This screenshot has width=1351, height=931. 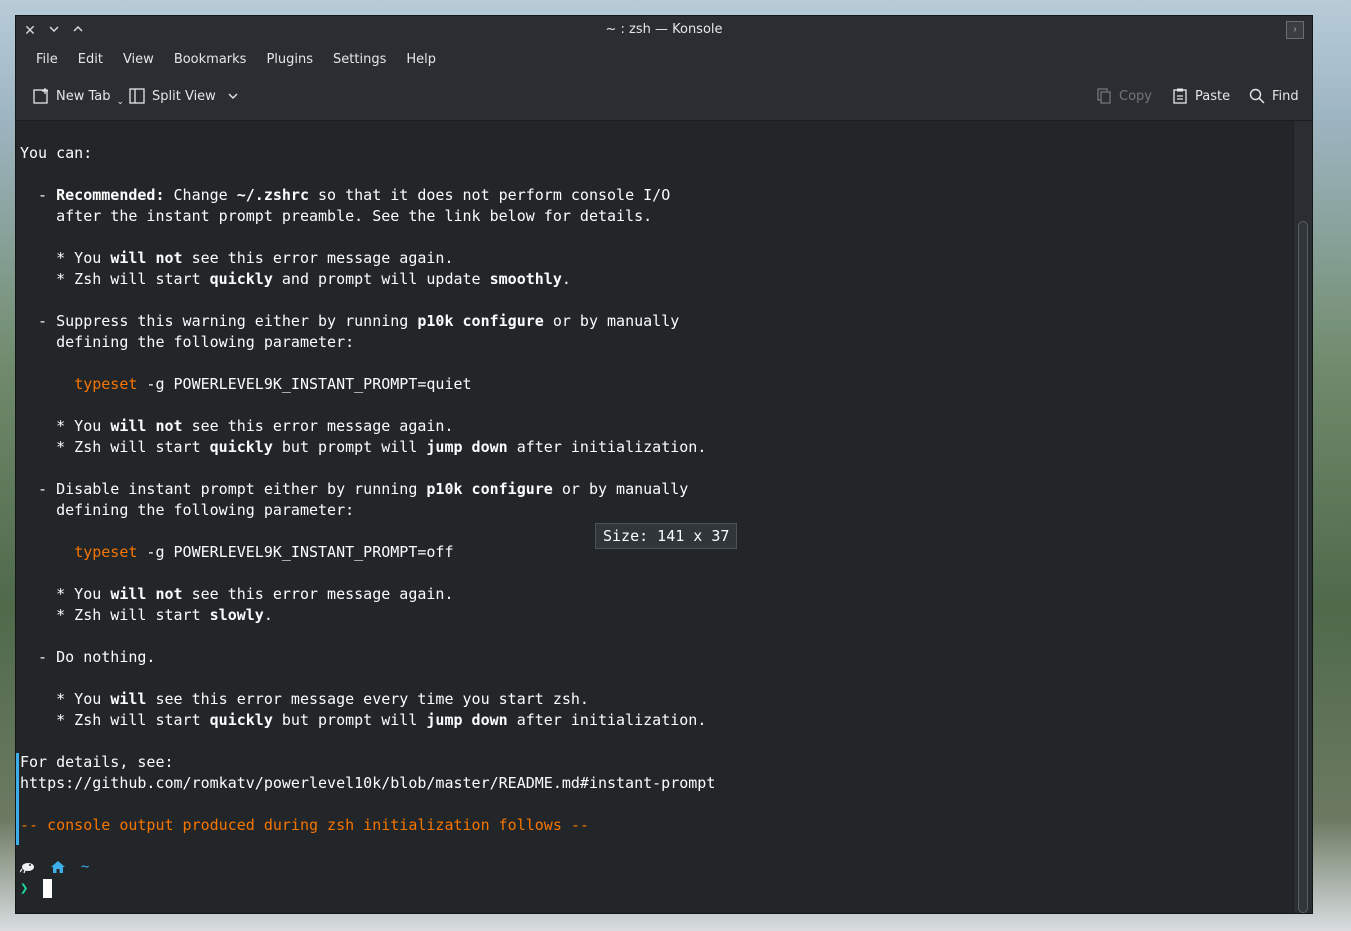 What do you see at coordinates (367, 510) in the screenshot?
I see `terminal-line: defining the following parameter:` at bounding box center [367, 510].